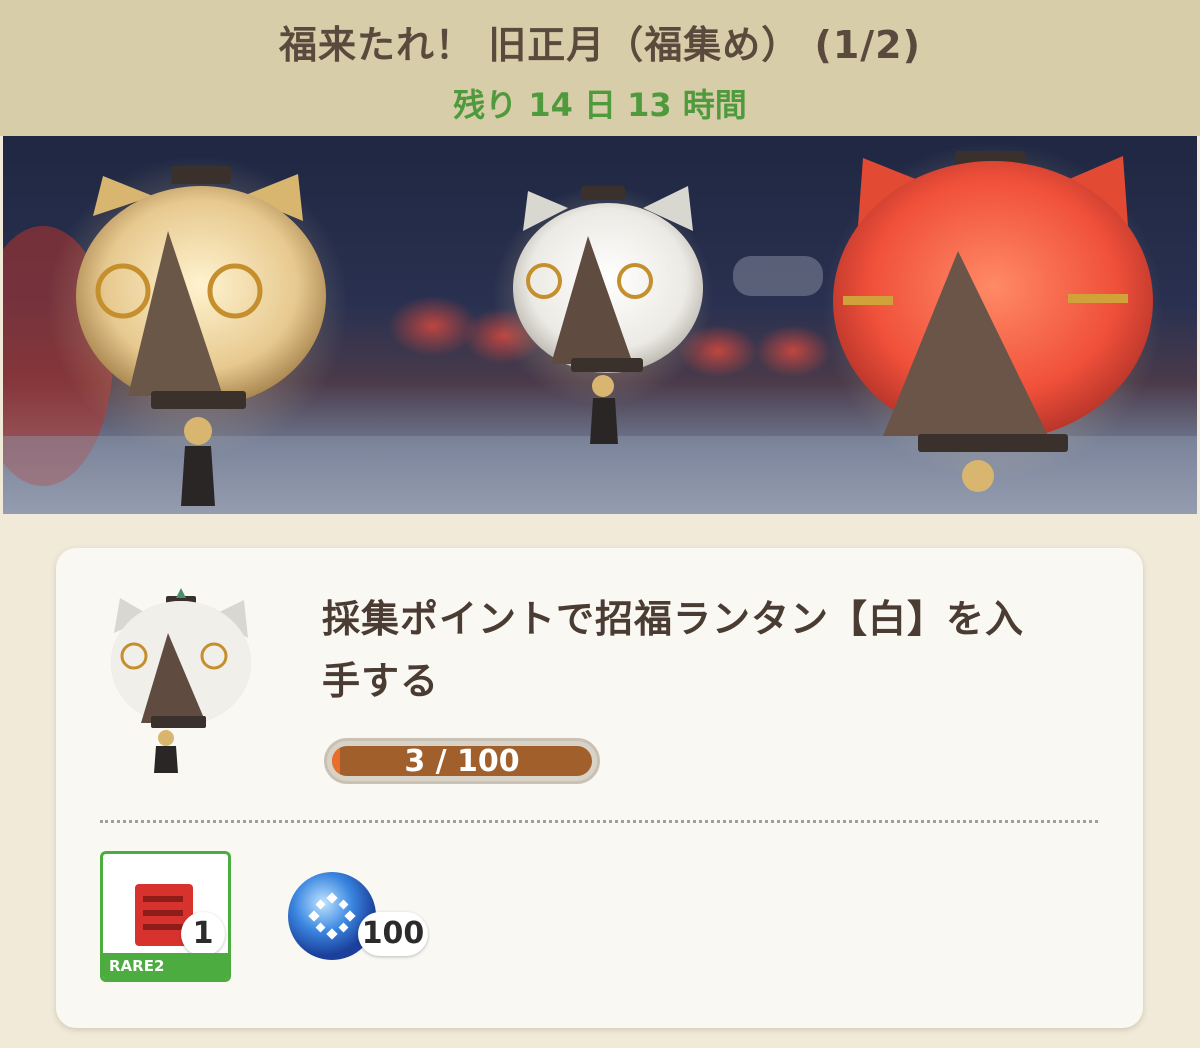  I want to click on orb-quantity: 100, so click(393, 934).